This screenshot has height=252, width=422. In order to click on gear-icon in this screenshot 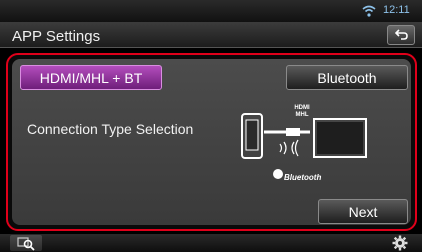, I will do `click(400, 243)`.